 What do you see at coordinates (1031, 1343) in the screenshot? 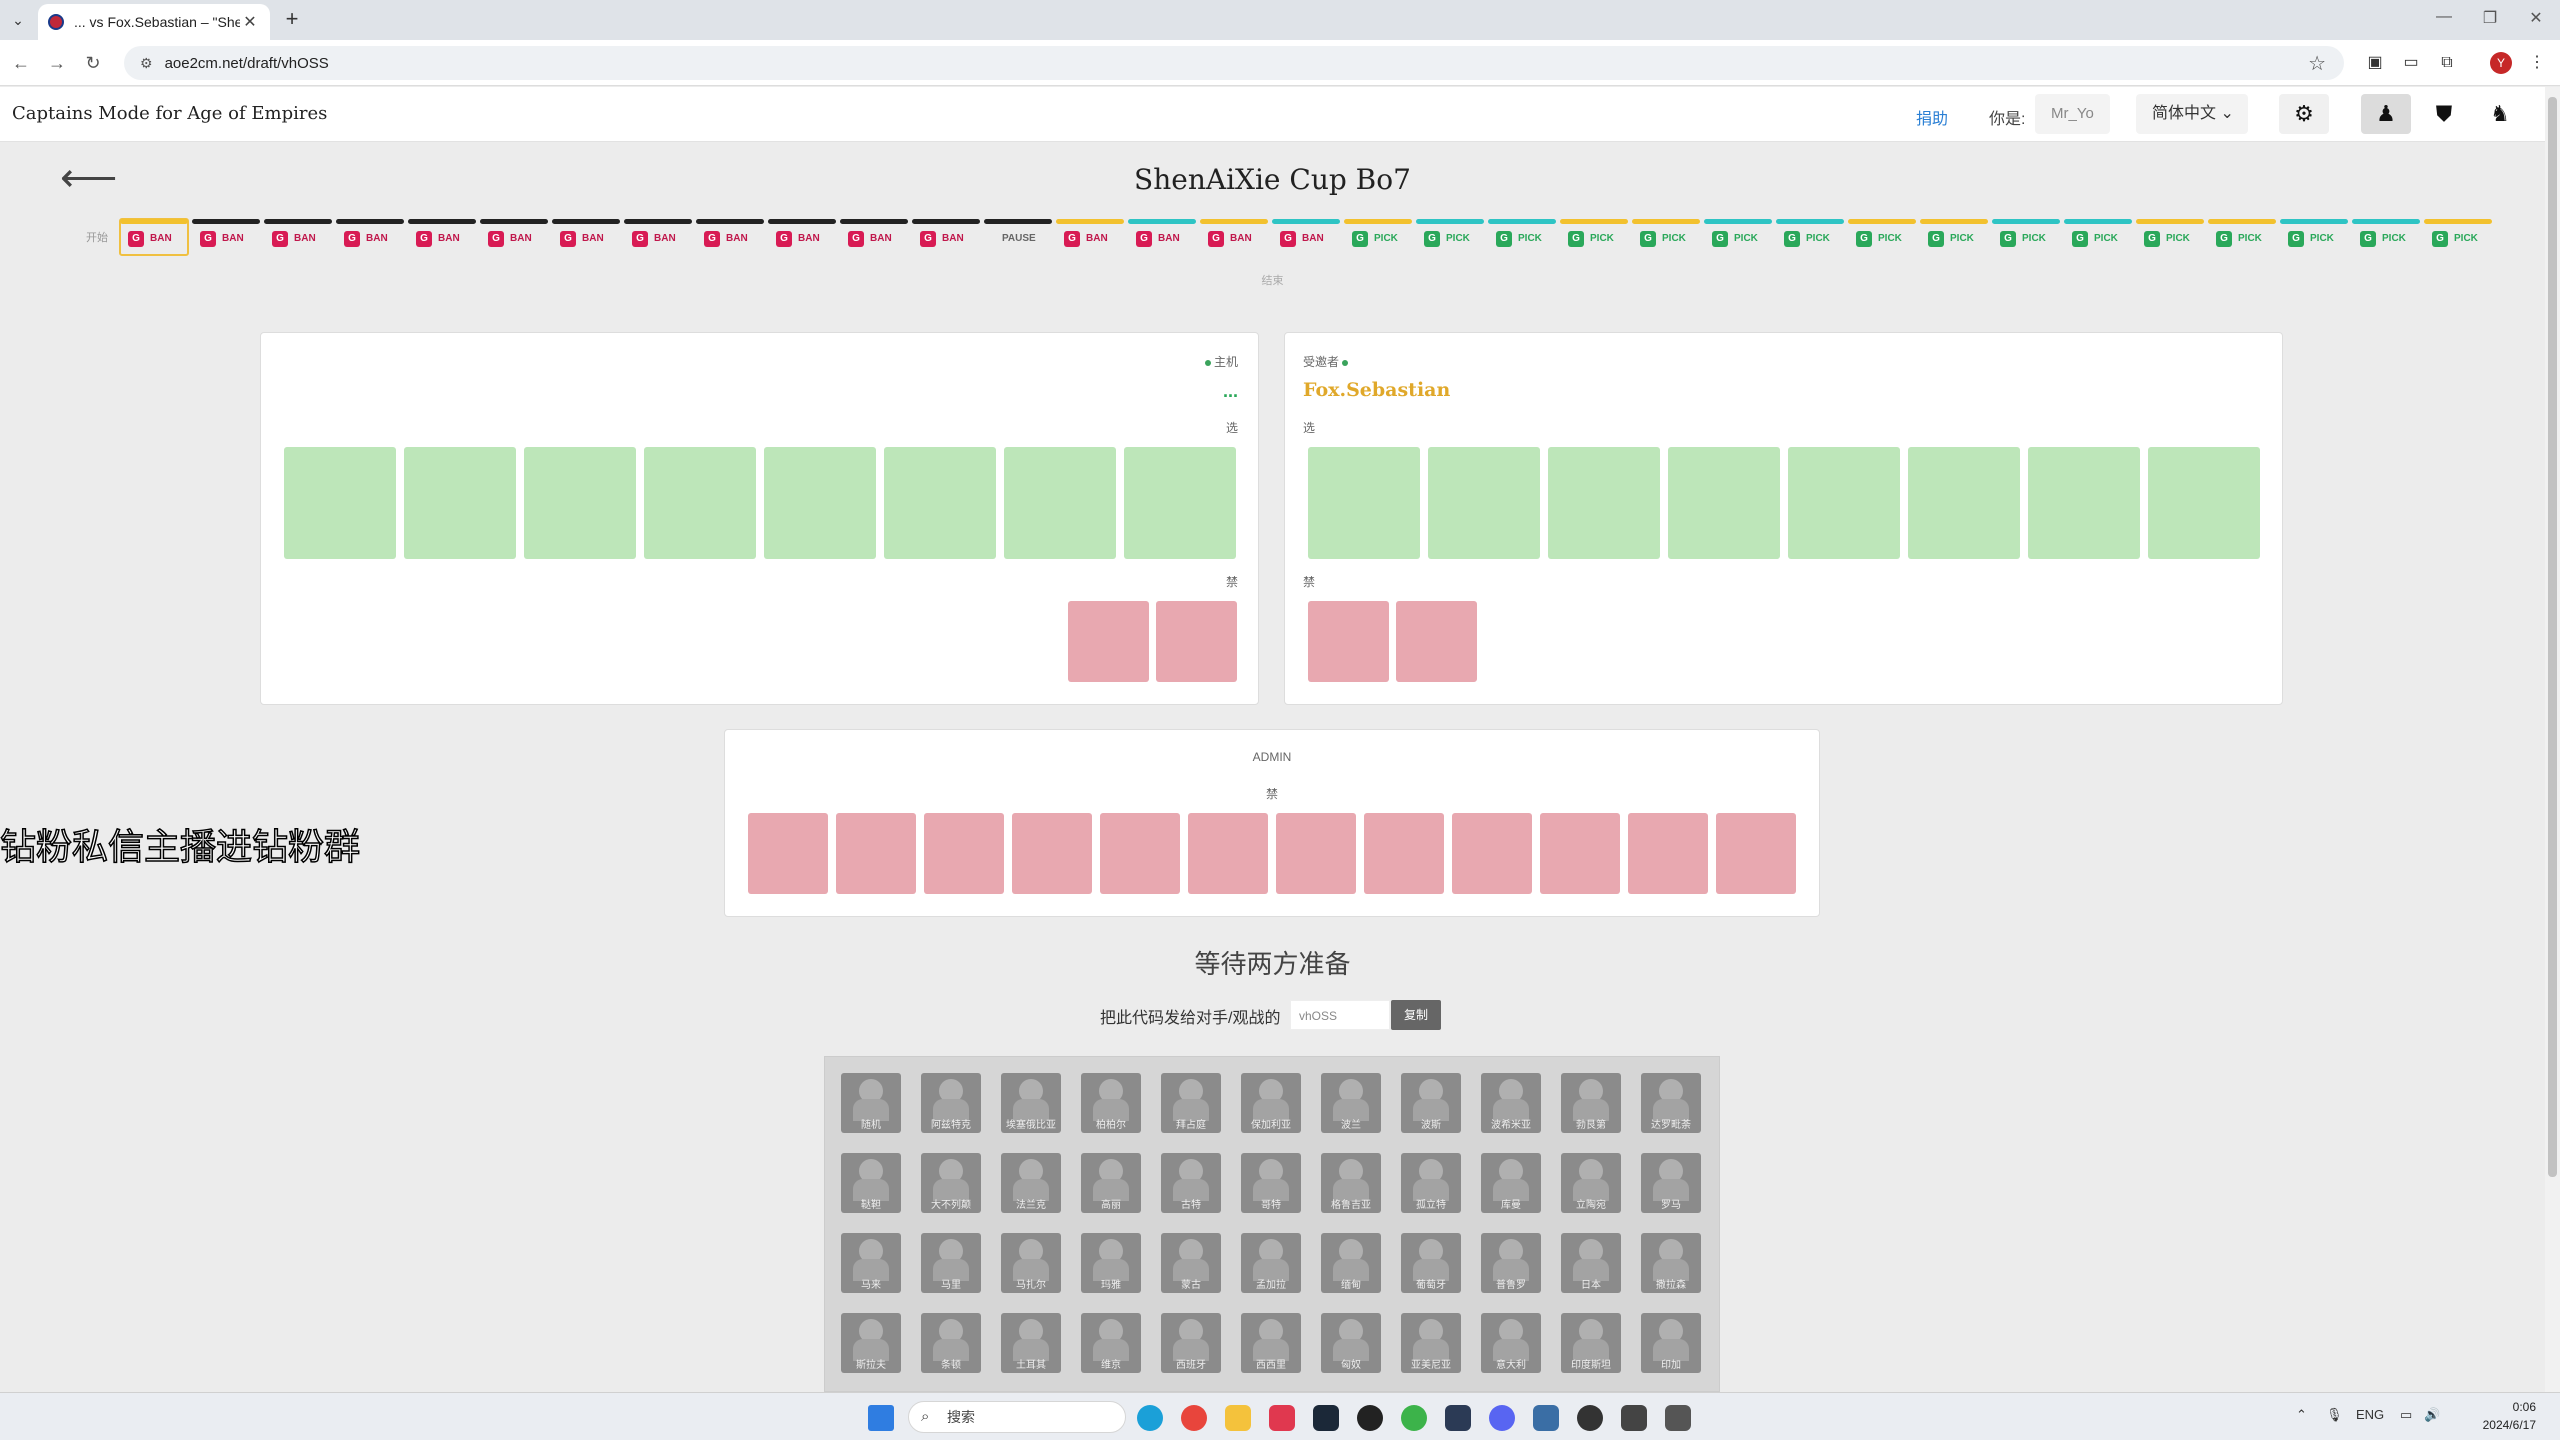
I see `civ-tile: 土耳其` at bounding box center [1031, 1343].